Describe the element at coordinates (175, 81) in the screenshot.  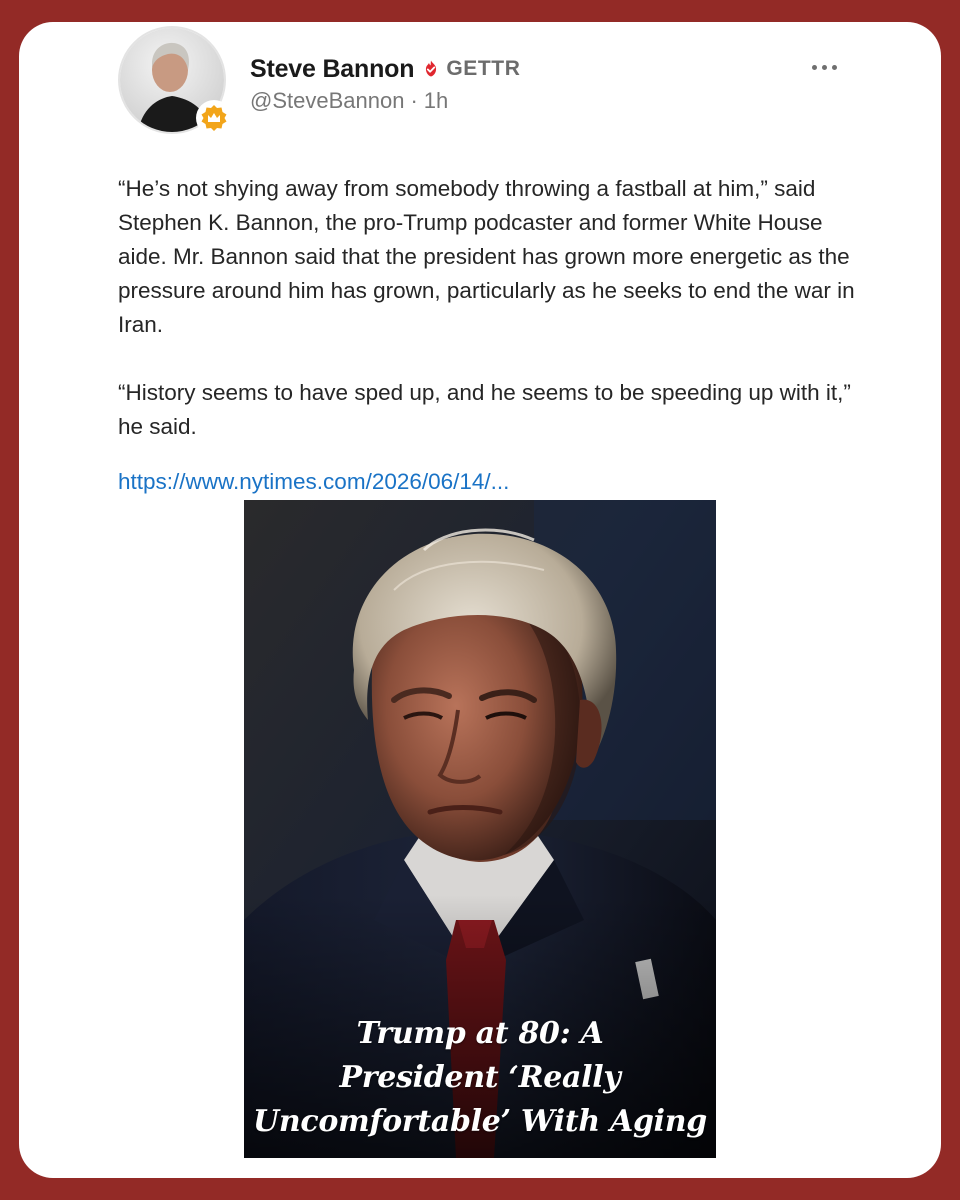
I see `avatar` at that location.